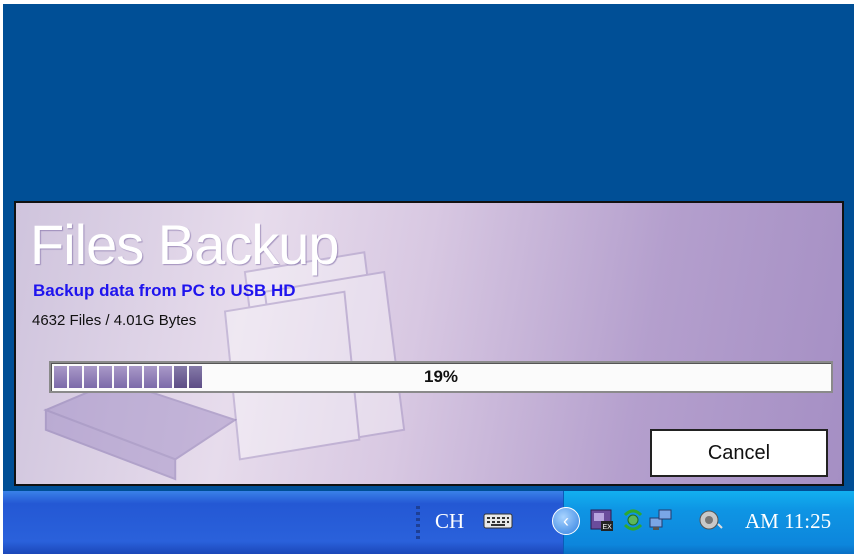  Describe the element at coordinates (602, 520) in the screenshot. I see `ex-app-icon: EX` at that location.